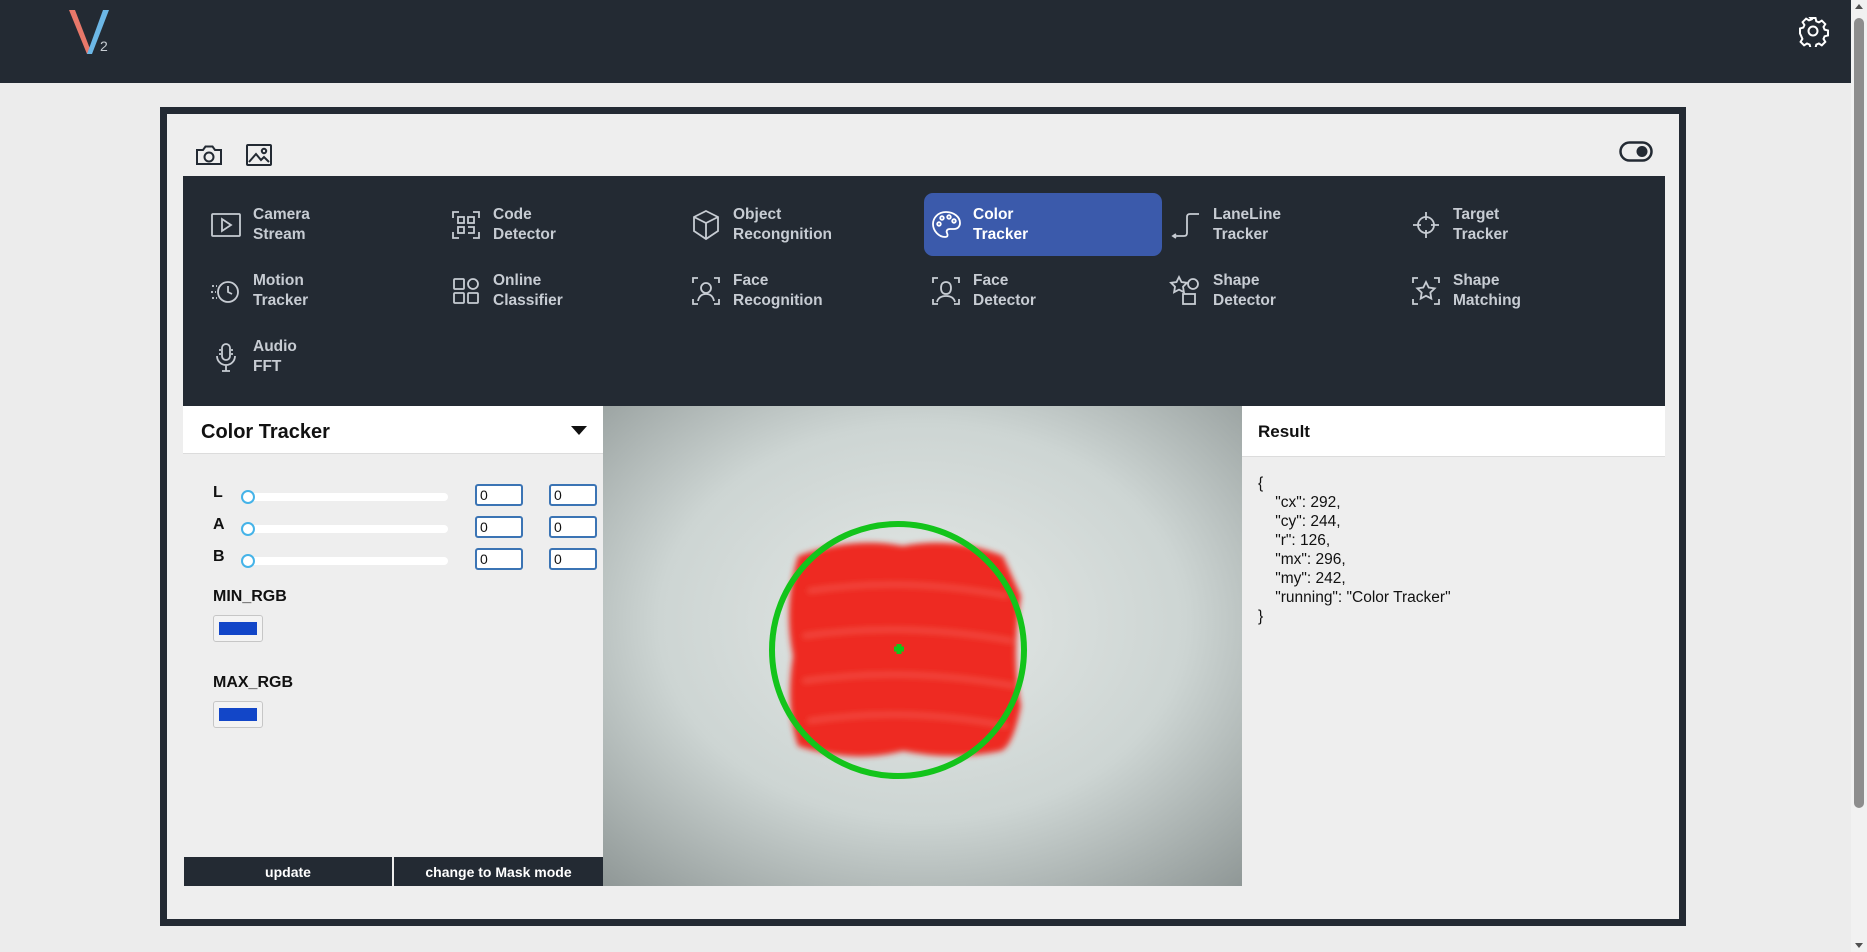  Describe the element at coordinates (1859, 945) in the screenshot. I see `scroll-down-arrow-icon` at that location.